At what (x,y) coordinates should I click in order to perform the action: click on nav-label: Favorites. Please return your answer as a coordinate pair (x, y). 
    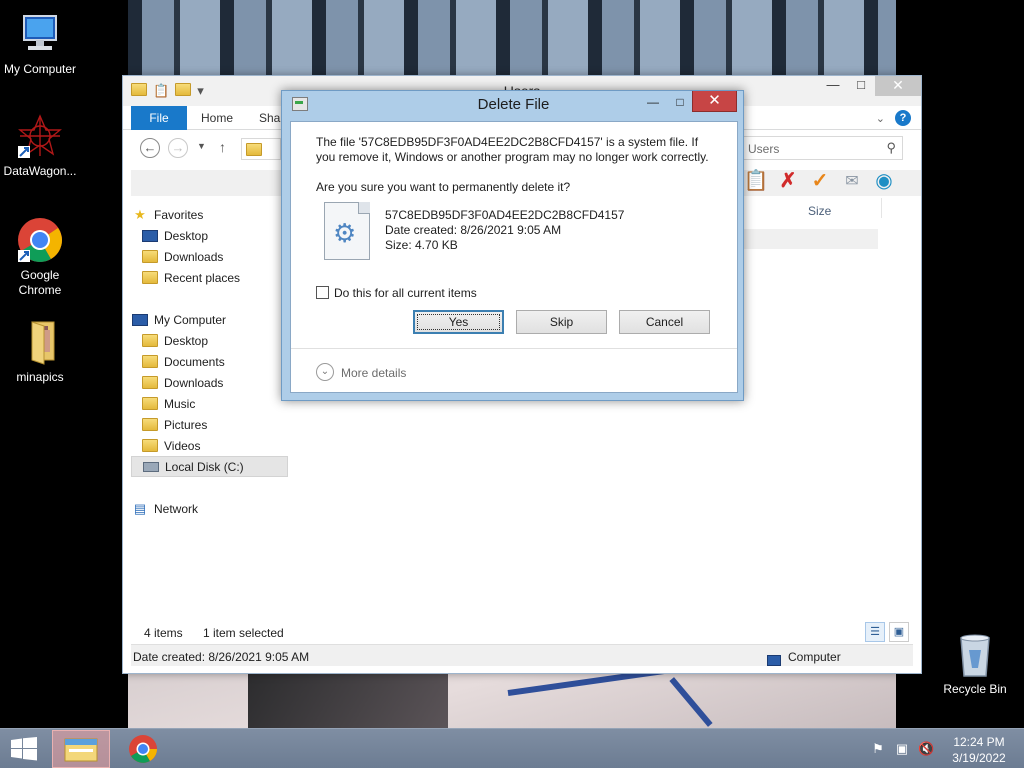
    Looking at the image, I should click on (179, 214).